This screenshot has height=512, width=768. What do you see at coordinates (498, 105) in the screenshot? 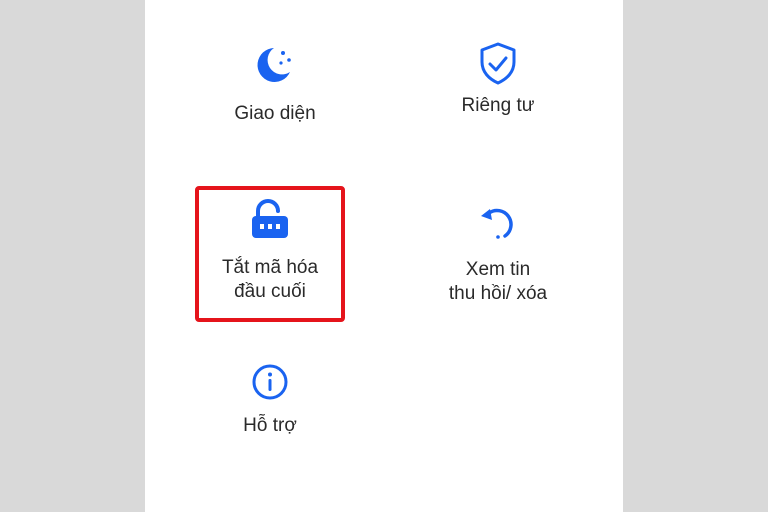
I see `menu-label-privacy: Riêng tư` at bounding box center [498, 105].